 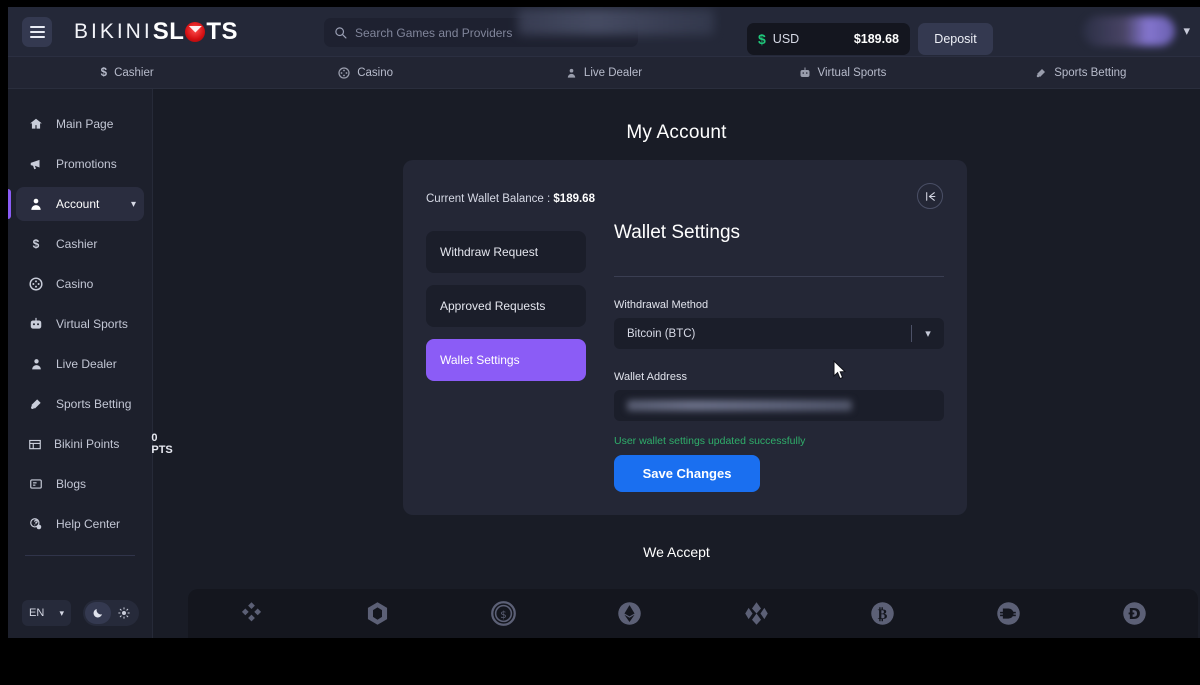 I want to click on moon-icon, so click(x=98, y=613).